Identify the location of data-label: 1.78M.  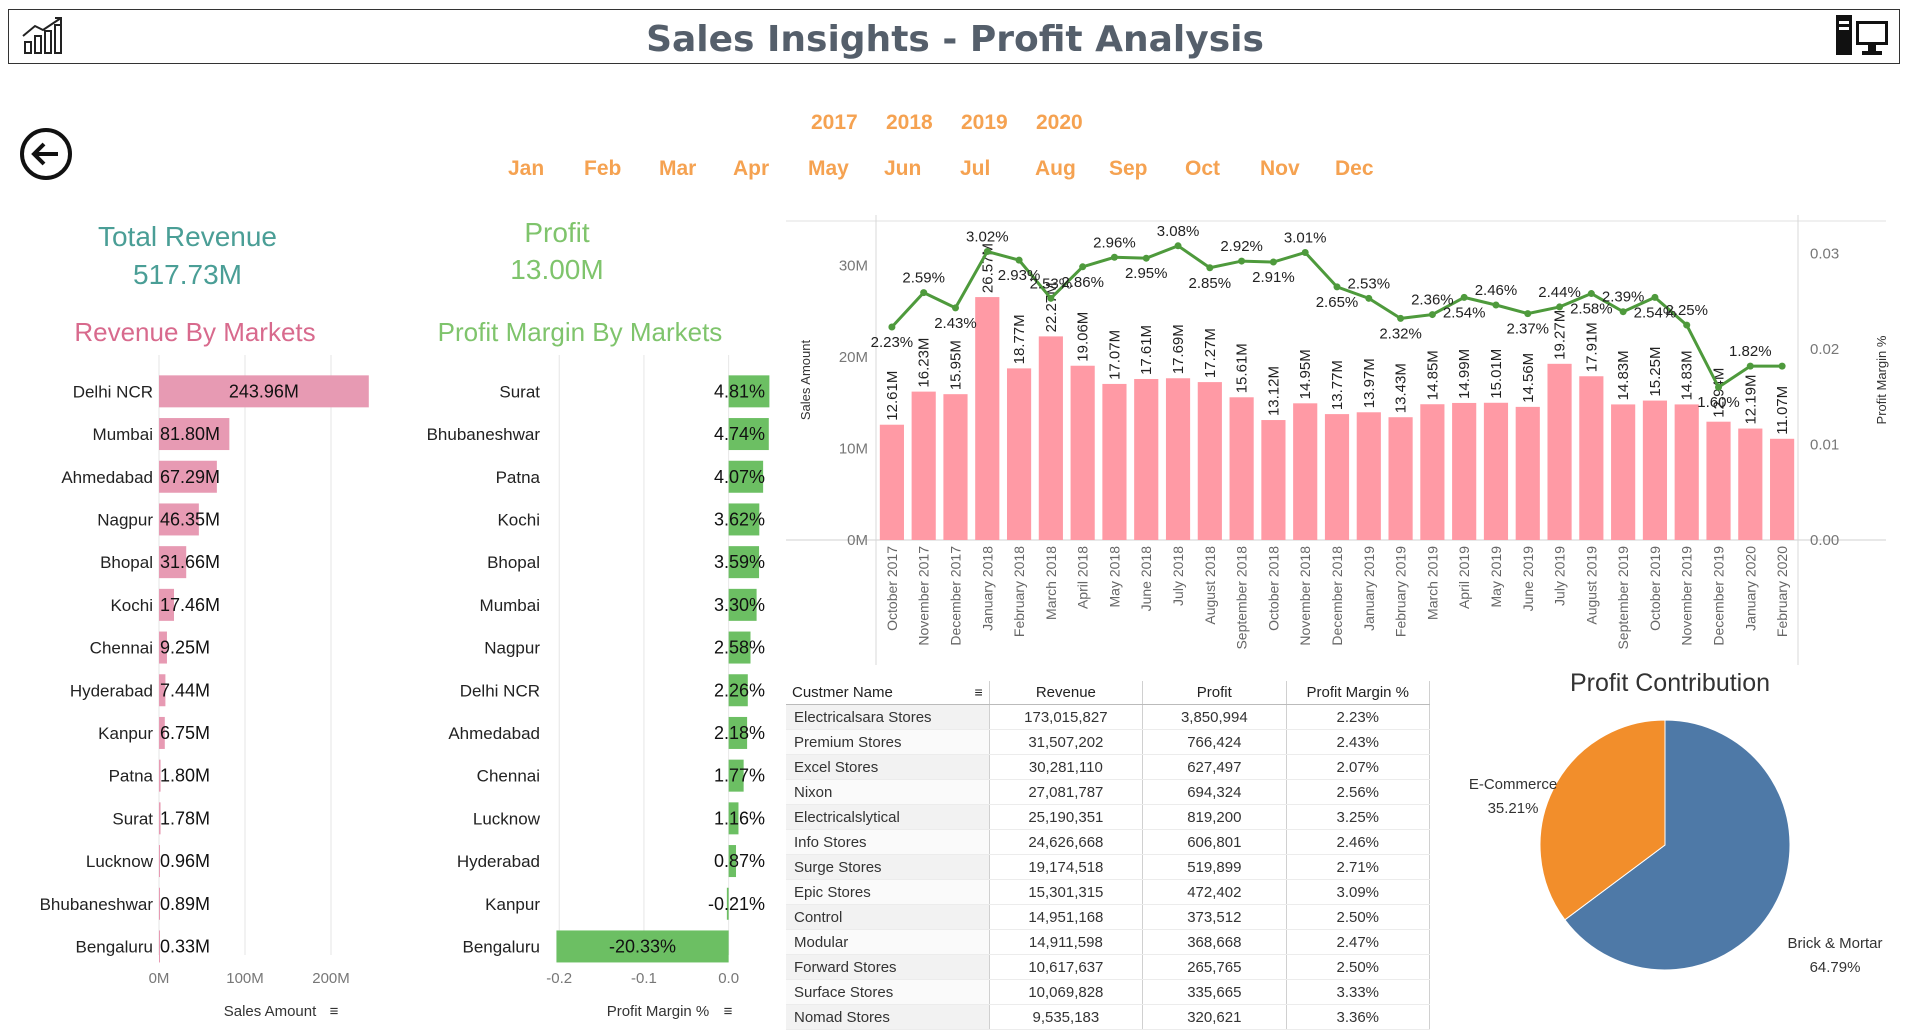
(185, 818).